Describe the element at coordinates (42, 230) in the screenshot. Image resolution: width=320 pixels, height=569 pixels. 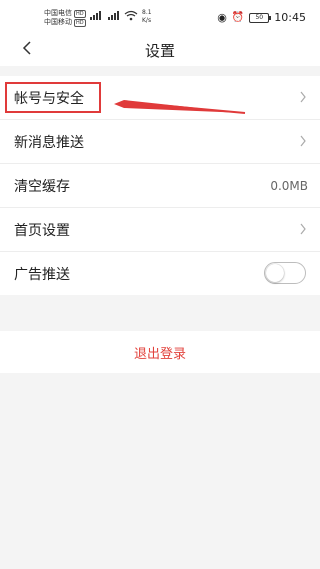
I see `settings-item-label: 首页设置` at that location.